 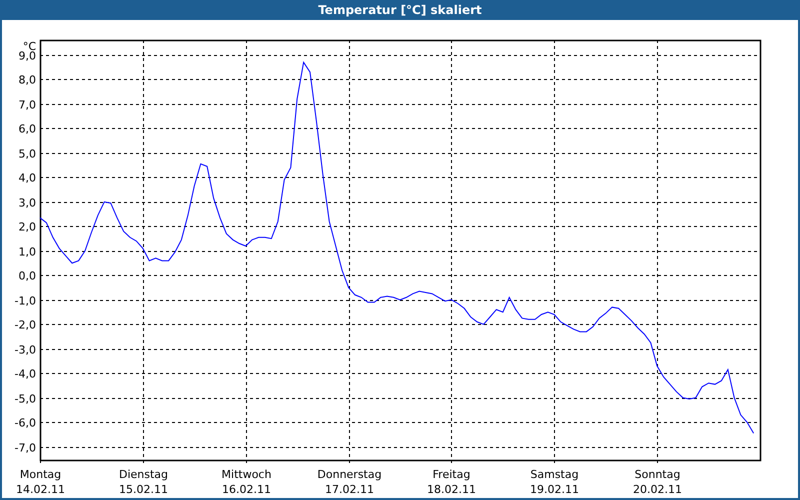 What do you see at coordinates (657, 489) in the screenshot?
I see `date-label: 20.02.11` at bounding box center [657, 489].